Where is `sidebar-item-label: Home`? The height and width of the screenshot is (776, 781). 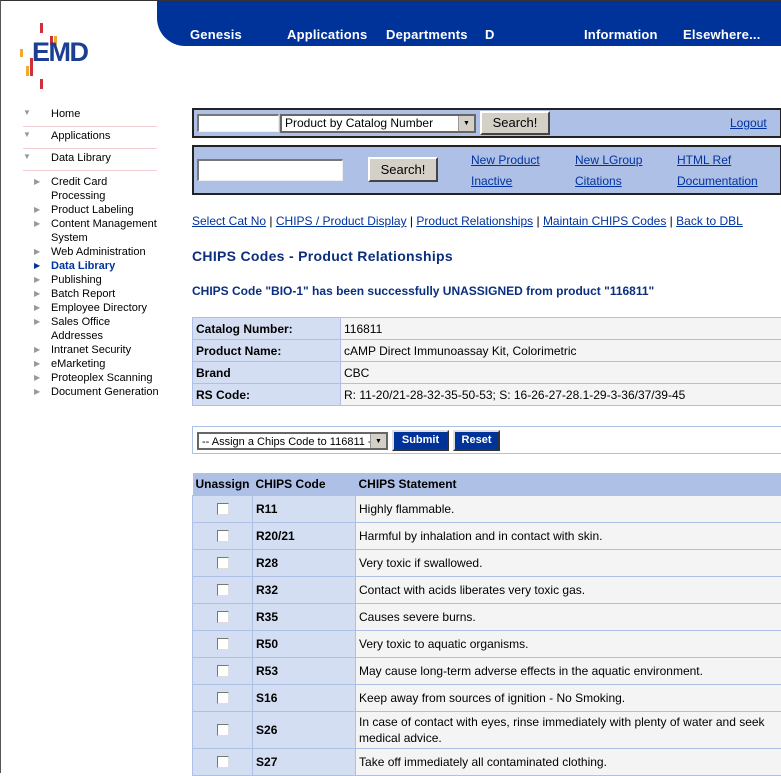
sidebar-item-label: Home is located at coordinates (65, 114).